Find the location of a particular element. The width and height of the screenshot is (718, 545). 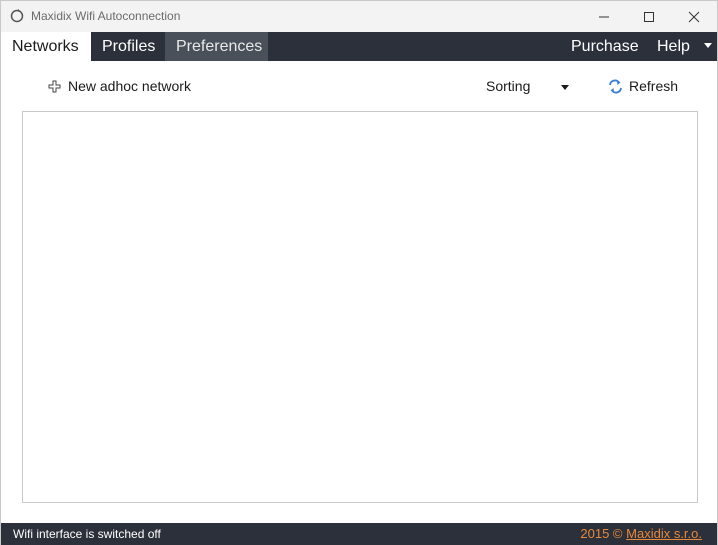

title-bar: Maxidix Wifi Autoconnection is located at coordinates (359, 16).